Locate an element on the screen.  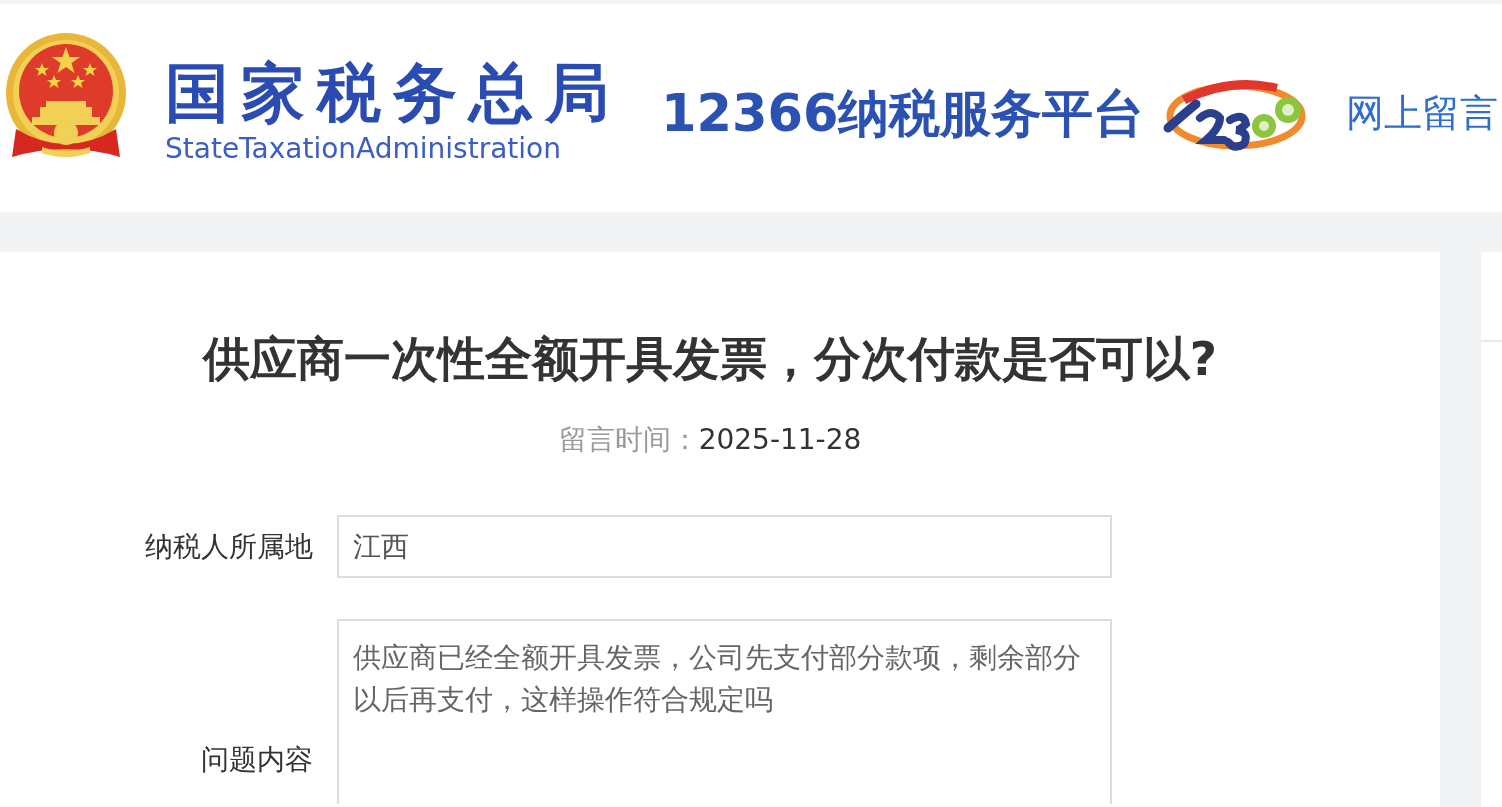
time-label: 留言时间： is located at coordinates (628, 440).